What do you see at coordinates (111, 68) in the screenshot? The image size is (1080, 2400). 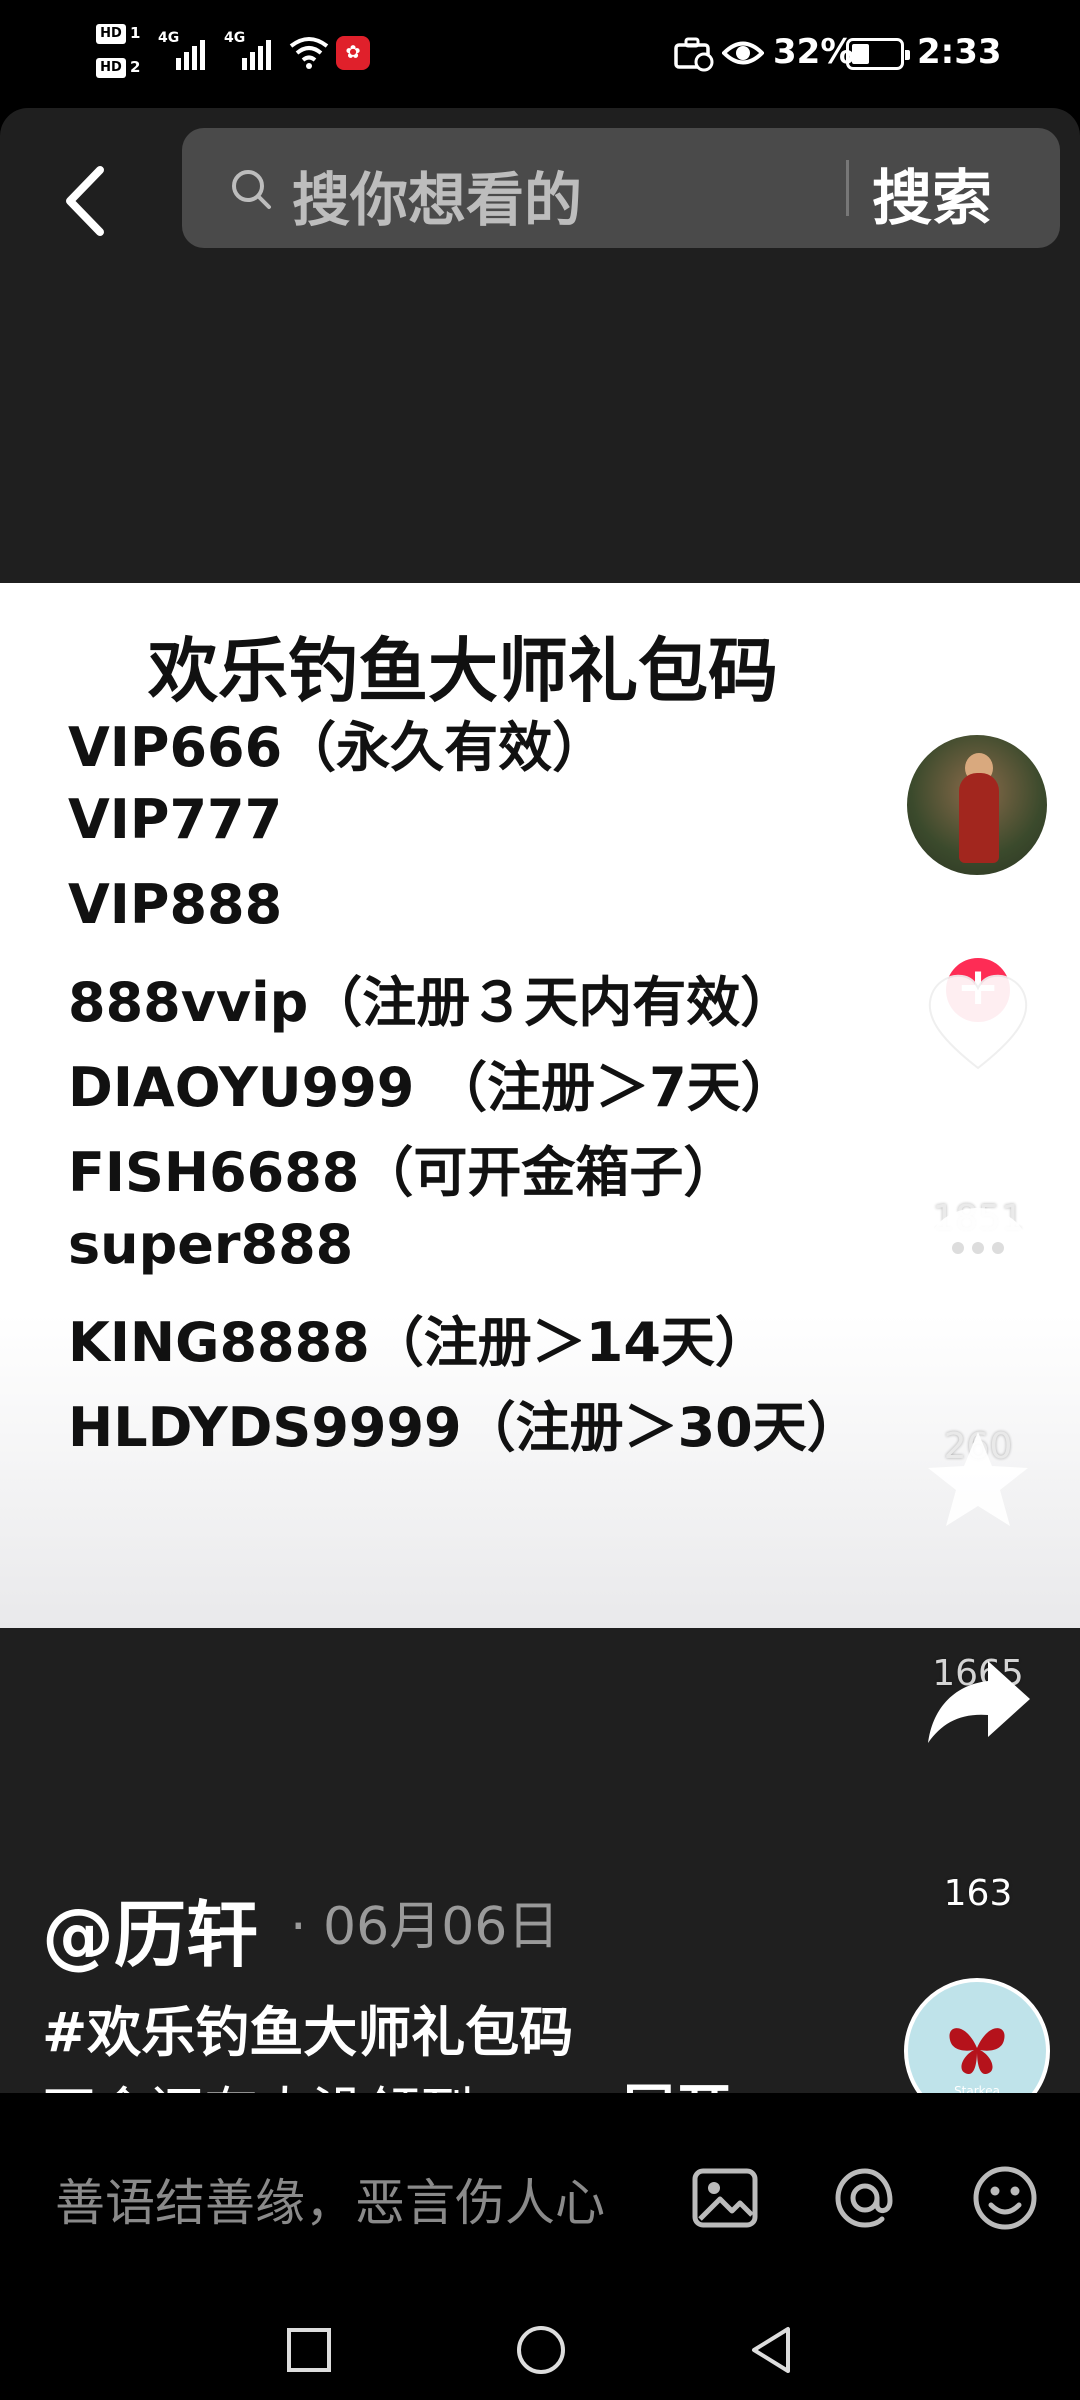 I see `hd-badge-2: HD` at bounding box center [111, 68].